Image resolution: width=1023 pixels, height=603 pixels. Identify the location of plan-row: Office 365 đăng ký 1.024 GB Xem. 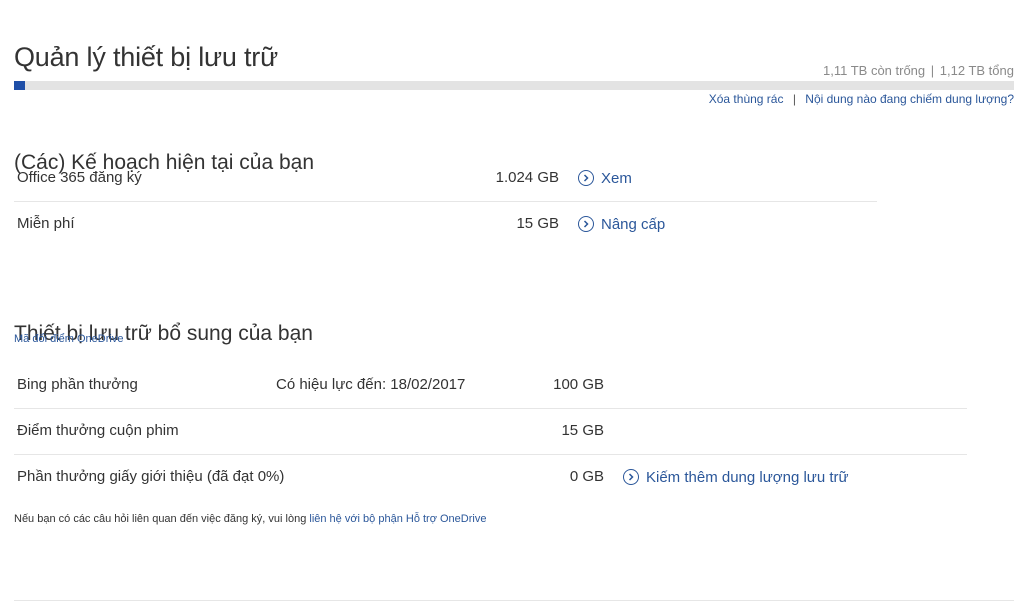
(445, 178).